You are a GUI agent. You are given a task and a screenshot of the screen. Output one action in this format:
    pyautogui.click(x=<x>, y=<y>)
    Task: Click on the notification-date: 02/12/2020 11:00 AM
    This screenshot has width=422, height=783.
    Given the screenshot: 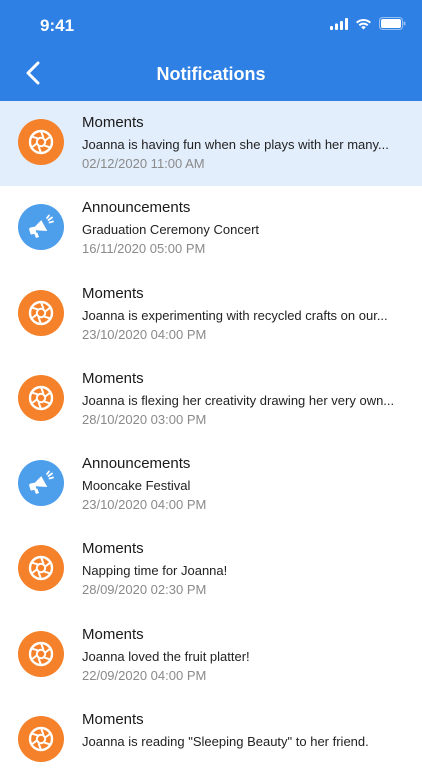 What is the action you would take?
    pyautogui.click(x=143, y=163)
    